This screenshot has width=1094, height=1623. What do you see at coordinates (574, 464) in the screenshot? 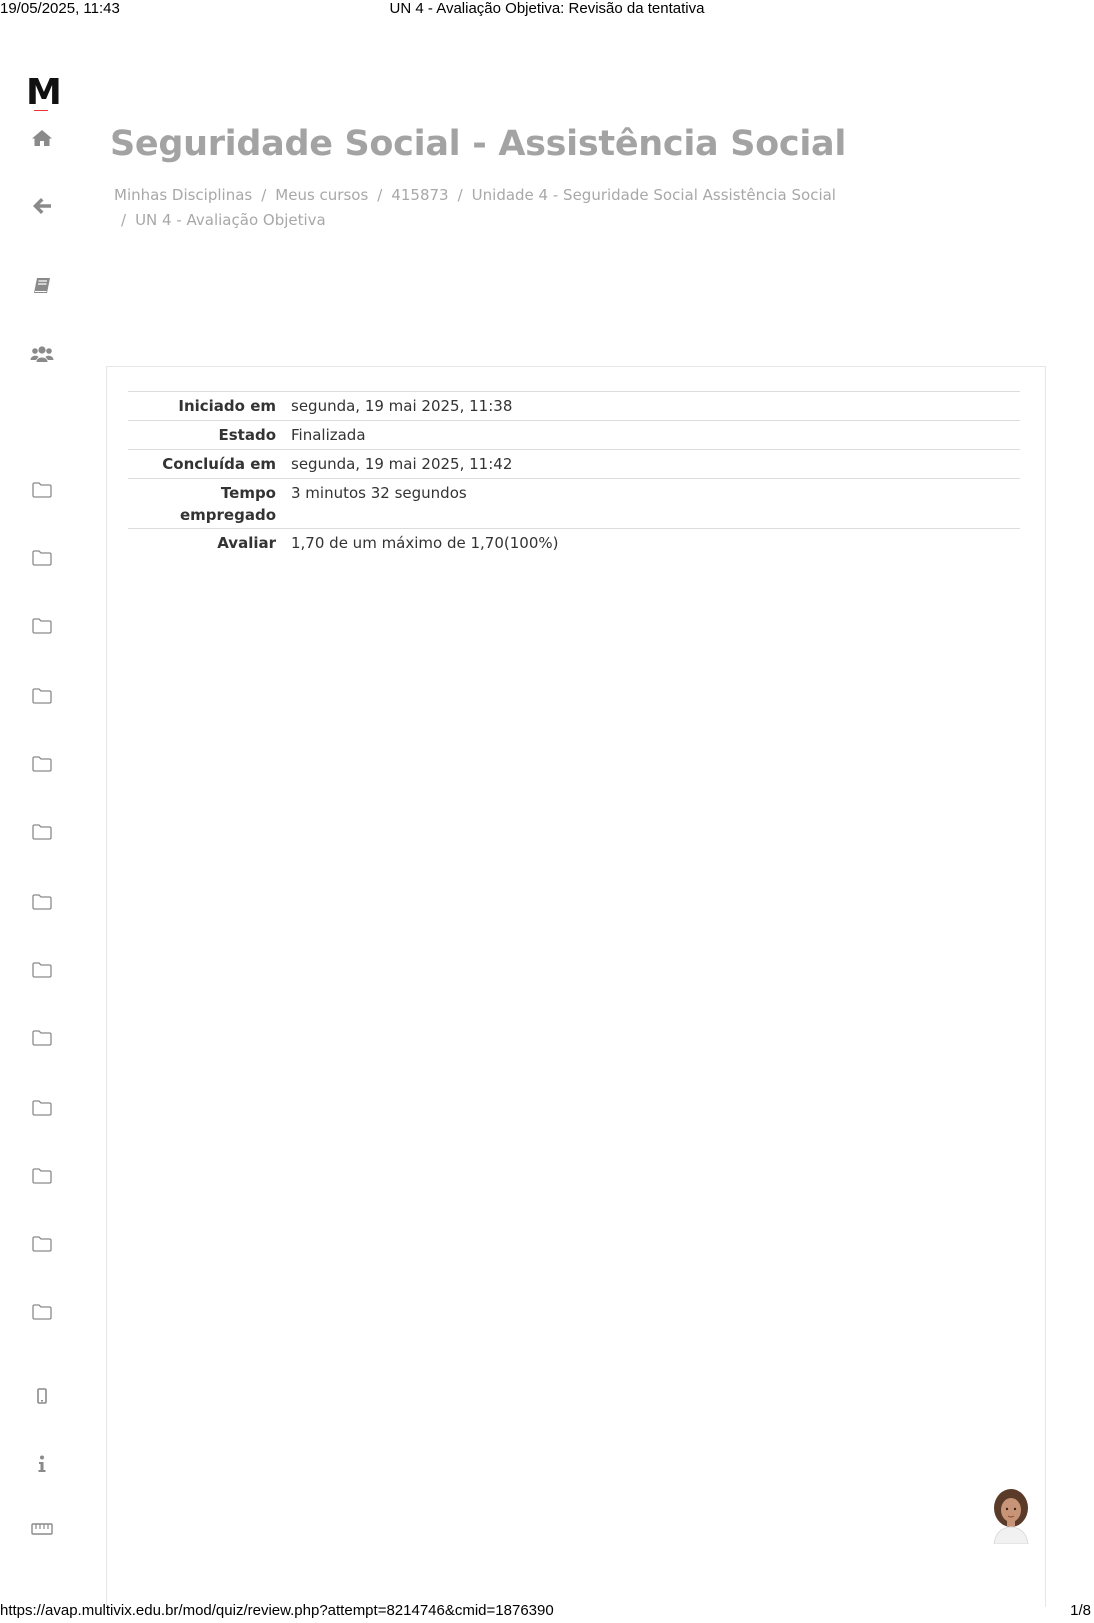
I see `summary-row: Concluída em segunda, 19 mai 2025, 11:42` at bounding box center [574, 464].